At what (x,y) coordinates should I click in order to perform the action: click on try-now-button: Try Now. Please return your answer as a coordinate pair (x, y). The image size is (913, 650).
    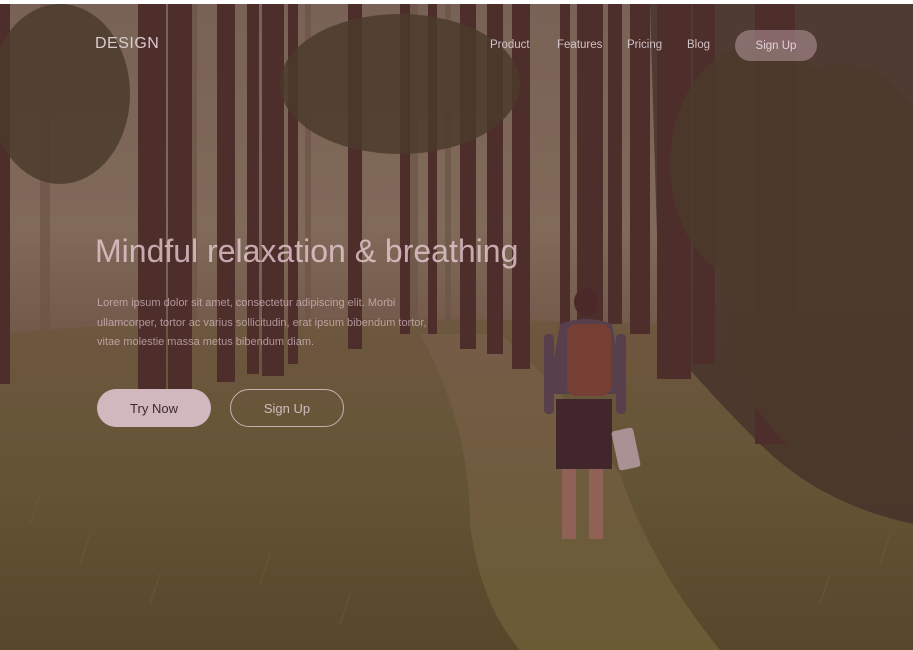
    Looking at the image, I should click on (154, 408).